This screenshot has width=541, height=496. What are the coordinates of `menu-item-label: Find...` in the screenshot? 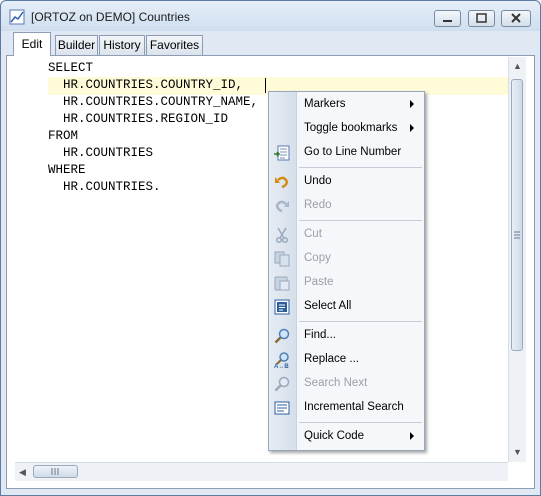 It's located at (320, 335).